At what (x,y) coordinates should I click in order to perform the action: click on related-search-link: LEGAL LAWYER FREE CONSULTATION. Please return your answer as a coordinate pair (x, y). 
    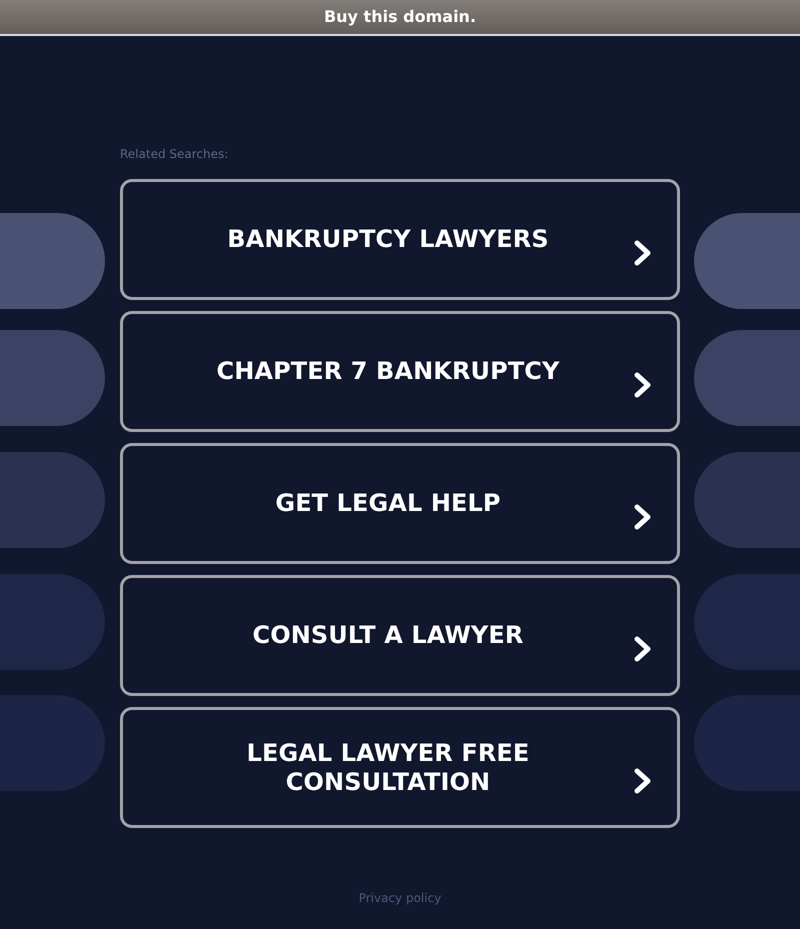
    Looking at the image, I should click on (400, 767).